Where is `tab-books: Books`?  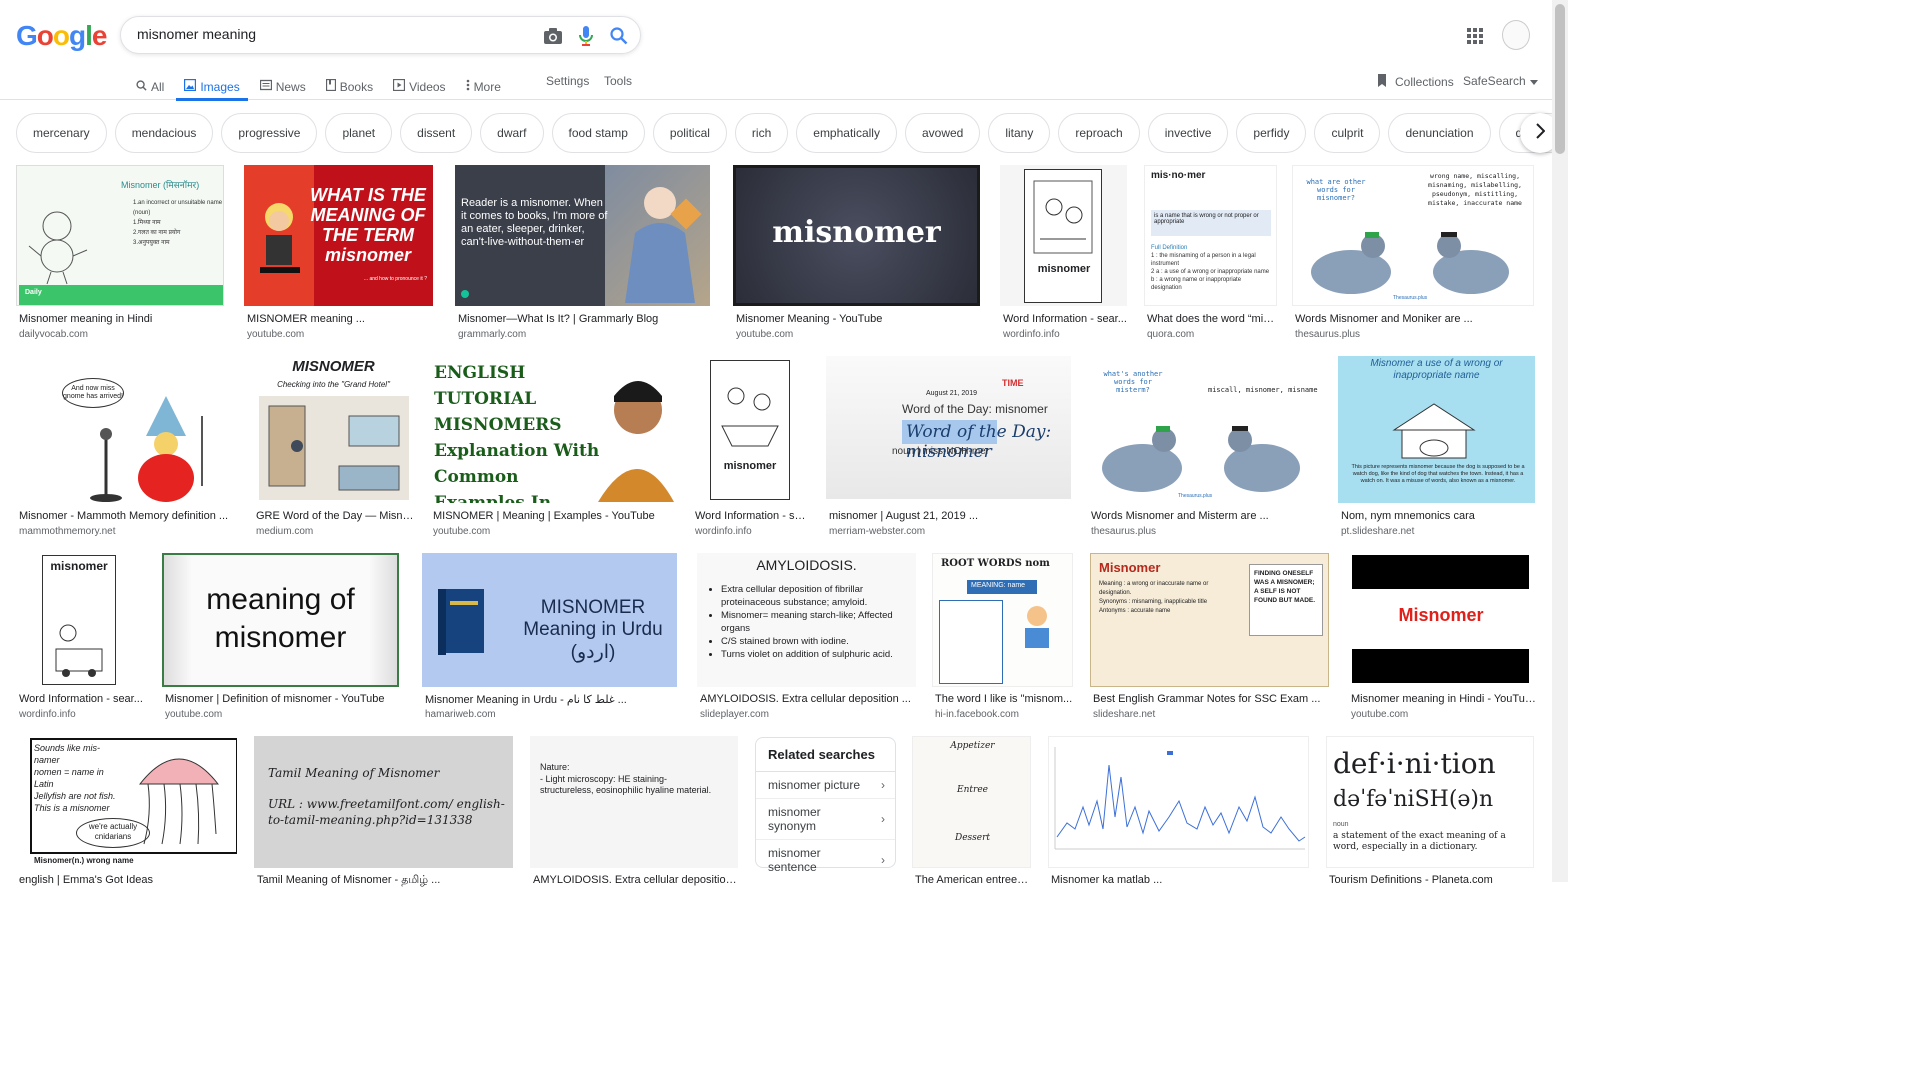 tab-books: Books is located at coordinates (349, 85).